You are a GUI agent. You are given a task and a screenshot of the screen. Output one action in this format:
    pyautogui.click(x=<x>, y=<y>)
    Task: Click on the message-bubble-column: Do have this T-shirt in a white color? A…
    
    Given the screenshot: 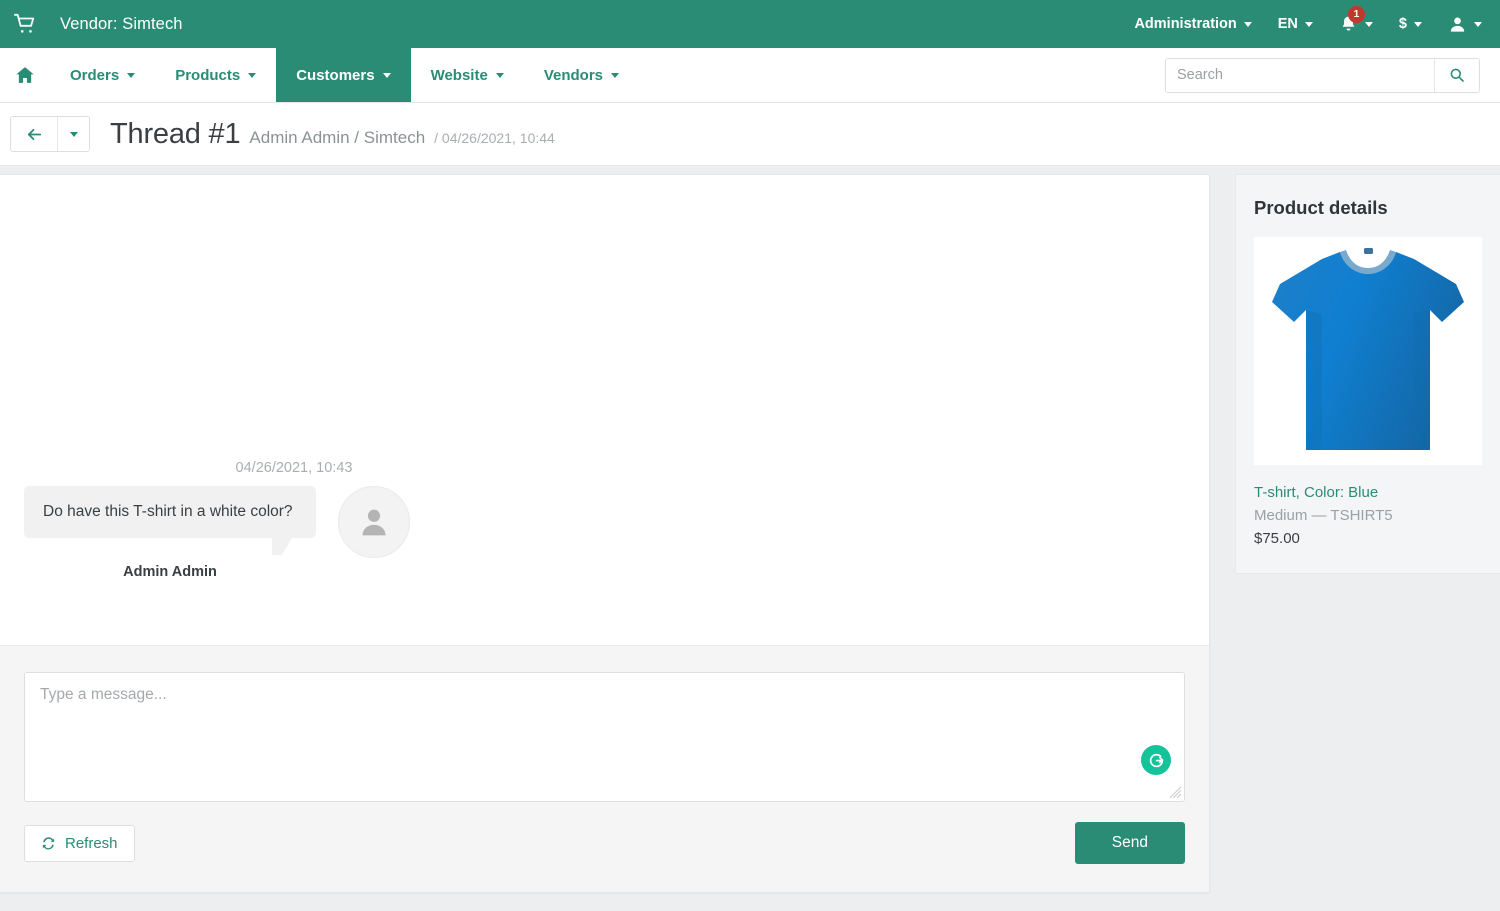 What is the action you would take?
    pyautogui.click(x=170, y=533)
    